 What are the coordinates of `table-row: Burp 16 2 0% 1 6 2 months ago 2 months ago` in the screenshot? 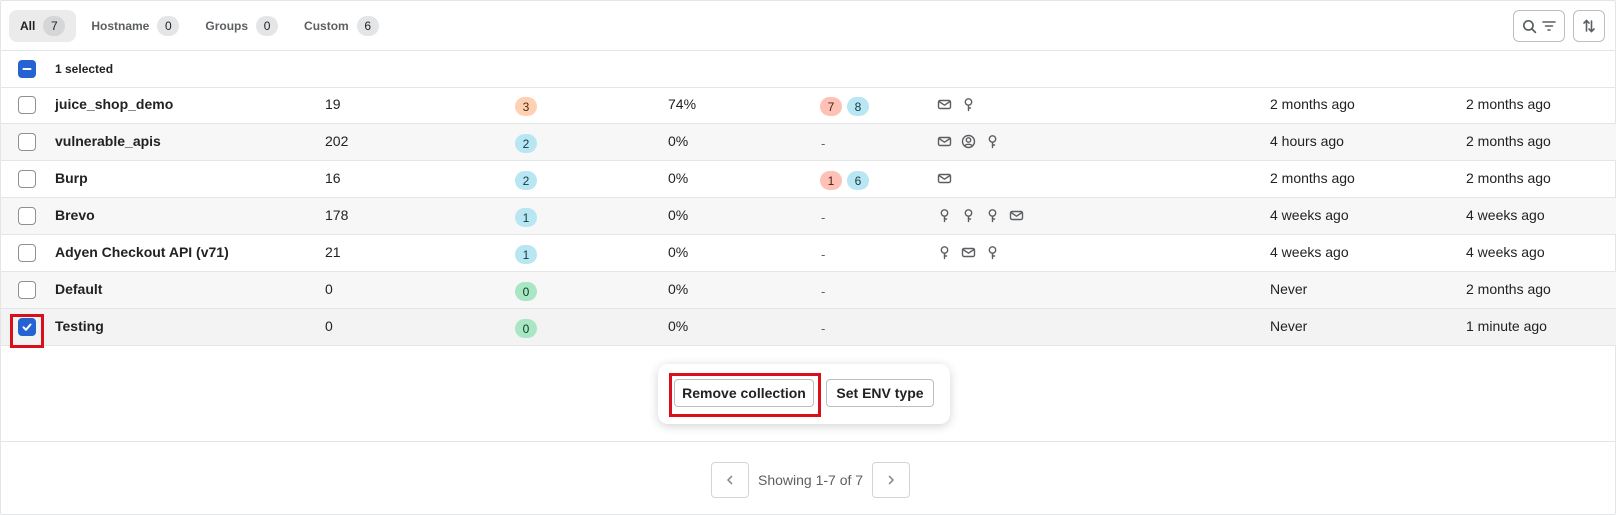 It's located at (808, 179).